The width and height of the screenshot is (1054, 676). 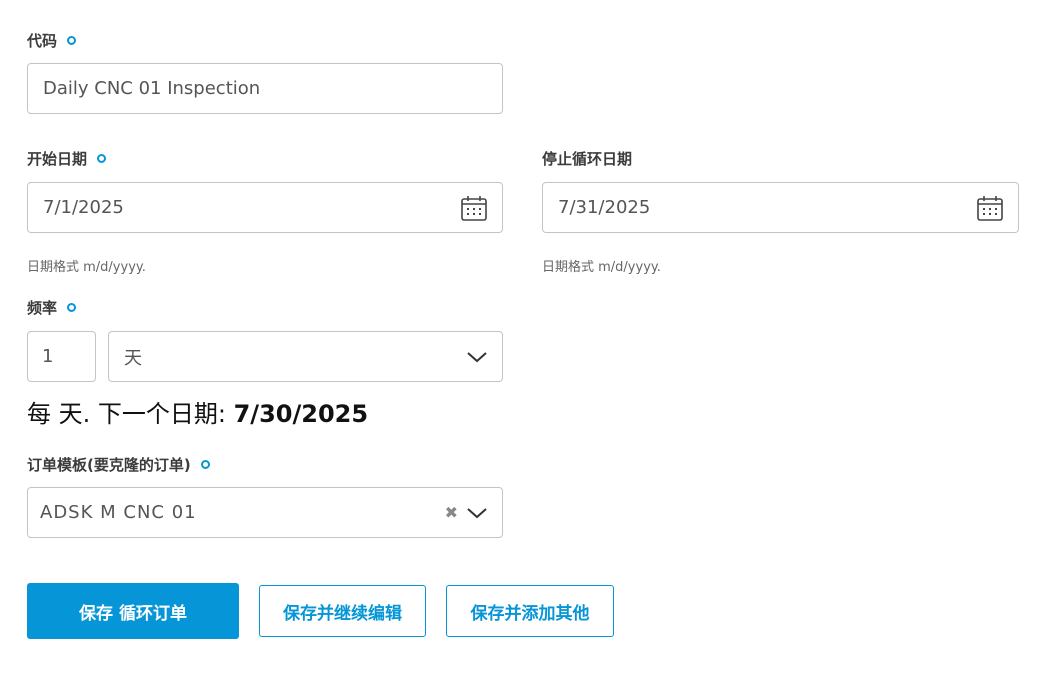 What do you see at coordinates (601, 267) in the screenshot?
I see `stop-date-hint: 日期格式 m/d/yyyy.` at bounding box center [601, 267].